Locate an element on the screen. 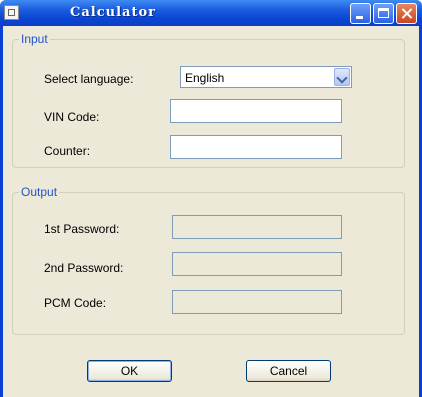  vin-code-label: VIN Code: is located at coordinates (72, 117).